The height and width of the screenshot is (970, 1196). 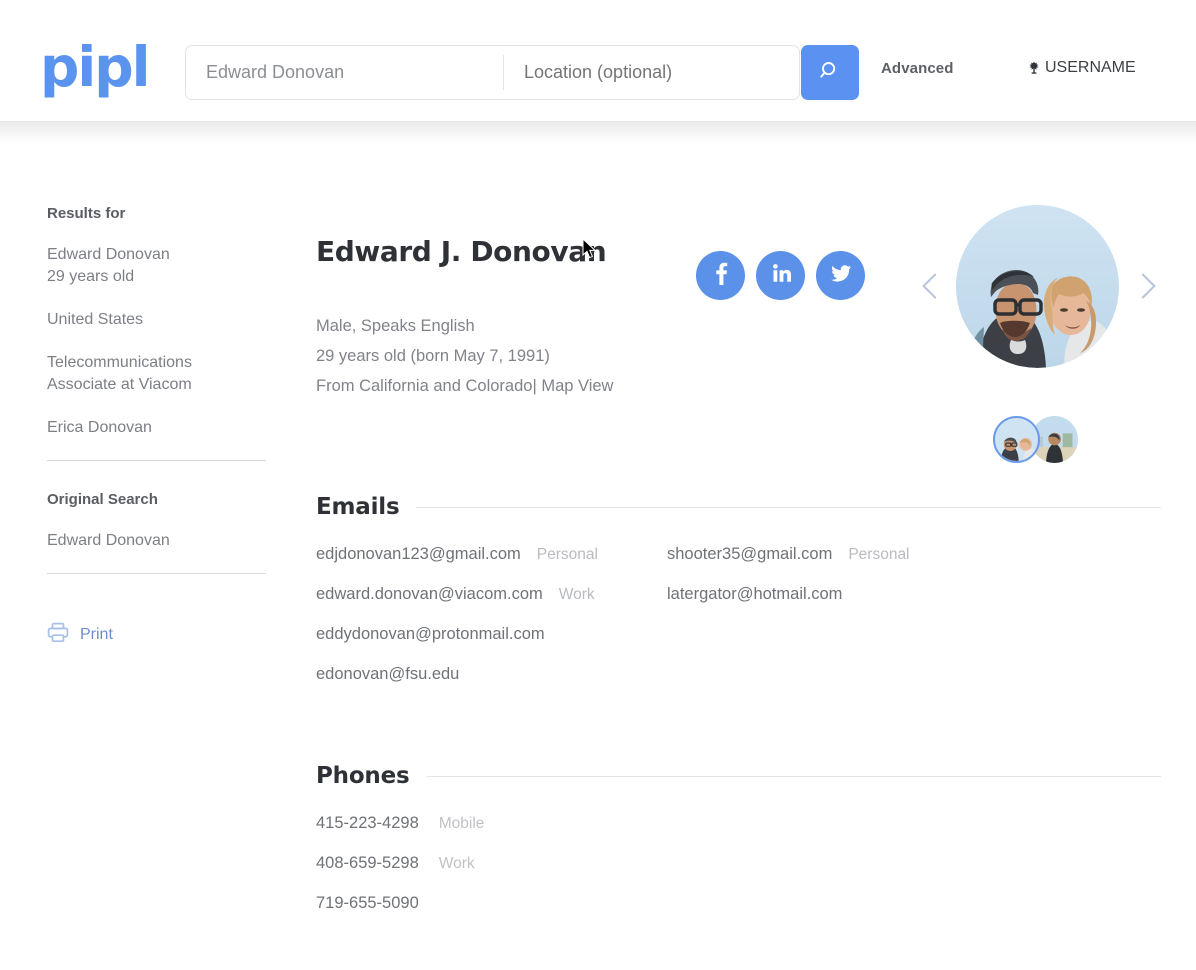 What do you see at coordinates (429, 594) in the screenshot?
I see `email-value: edward.donovan@viacom.com` at bounding box center [429, 594].